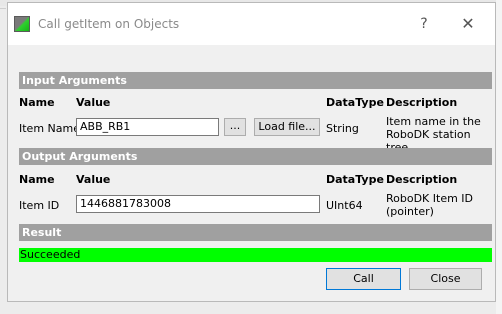 Image resolution: width=502 pixels, height=314 pixels. I want to click on background-edge, so click(499, 157).